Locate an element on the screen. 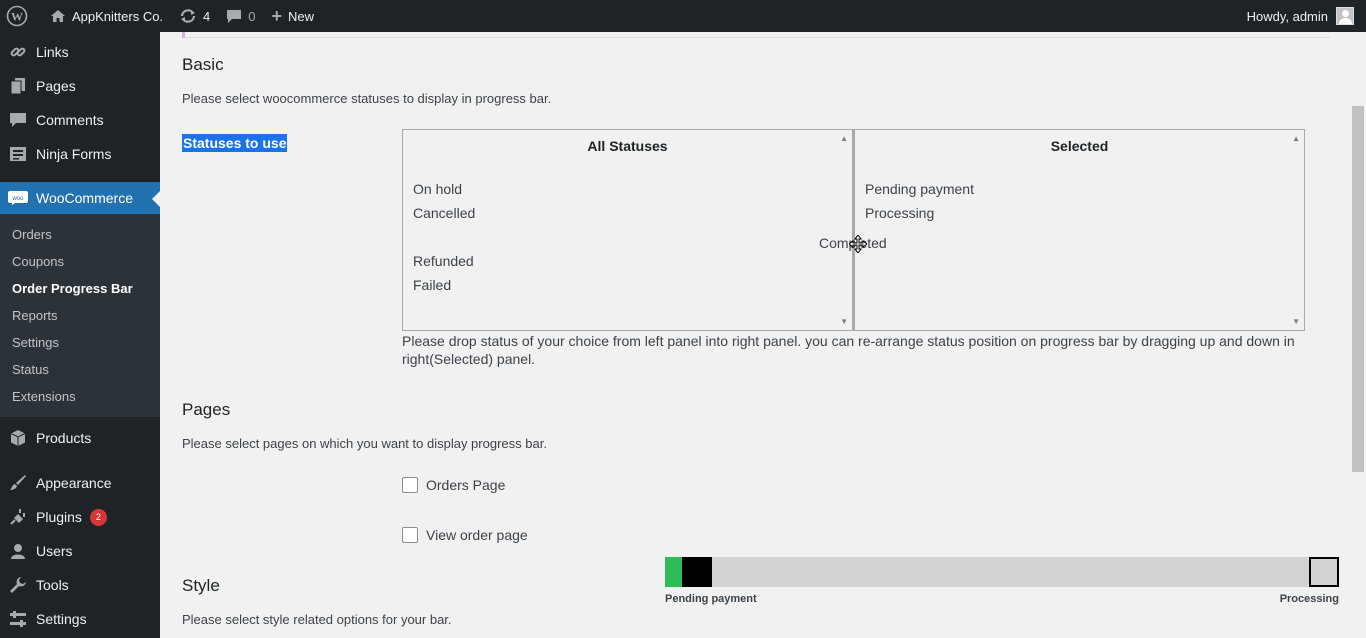 Image resolution: width=1366 pixels, height=638 pixels. page-scrollbar is located at coordinates (1358, 335).